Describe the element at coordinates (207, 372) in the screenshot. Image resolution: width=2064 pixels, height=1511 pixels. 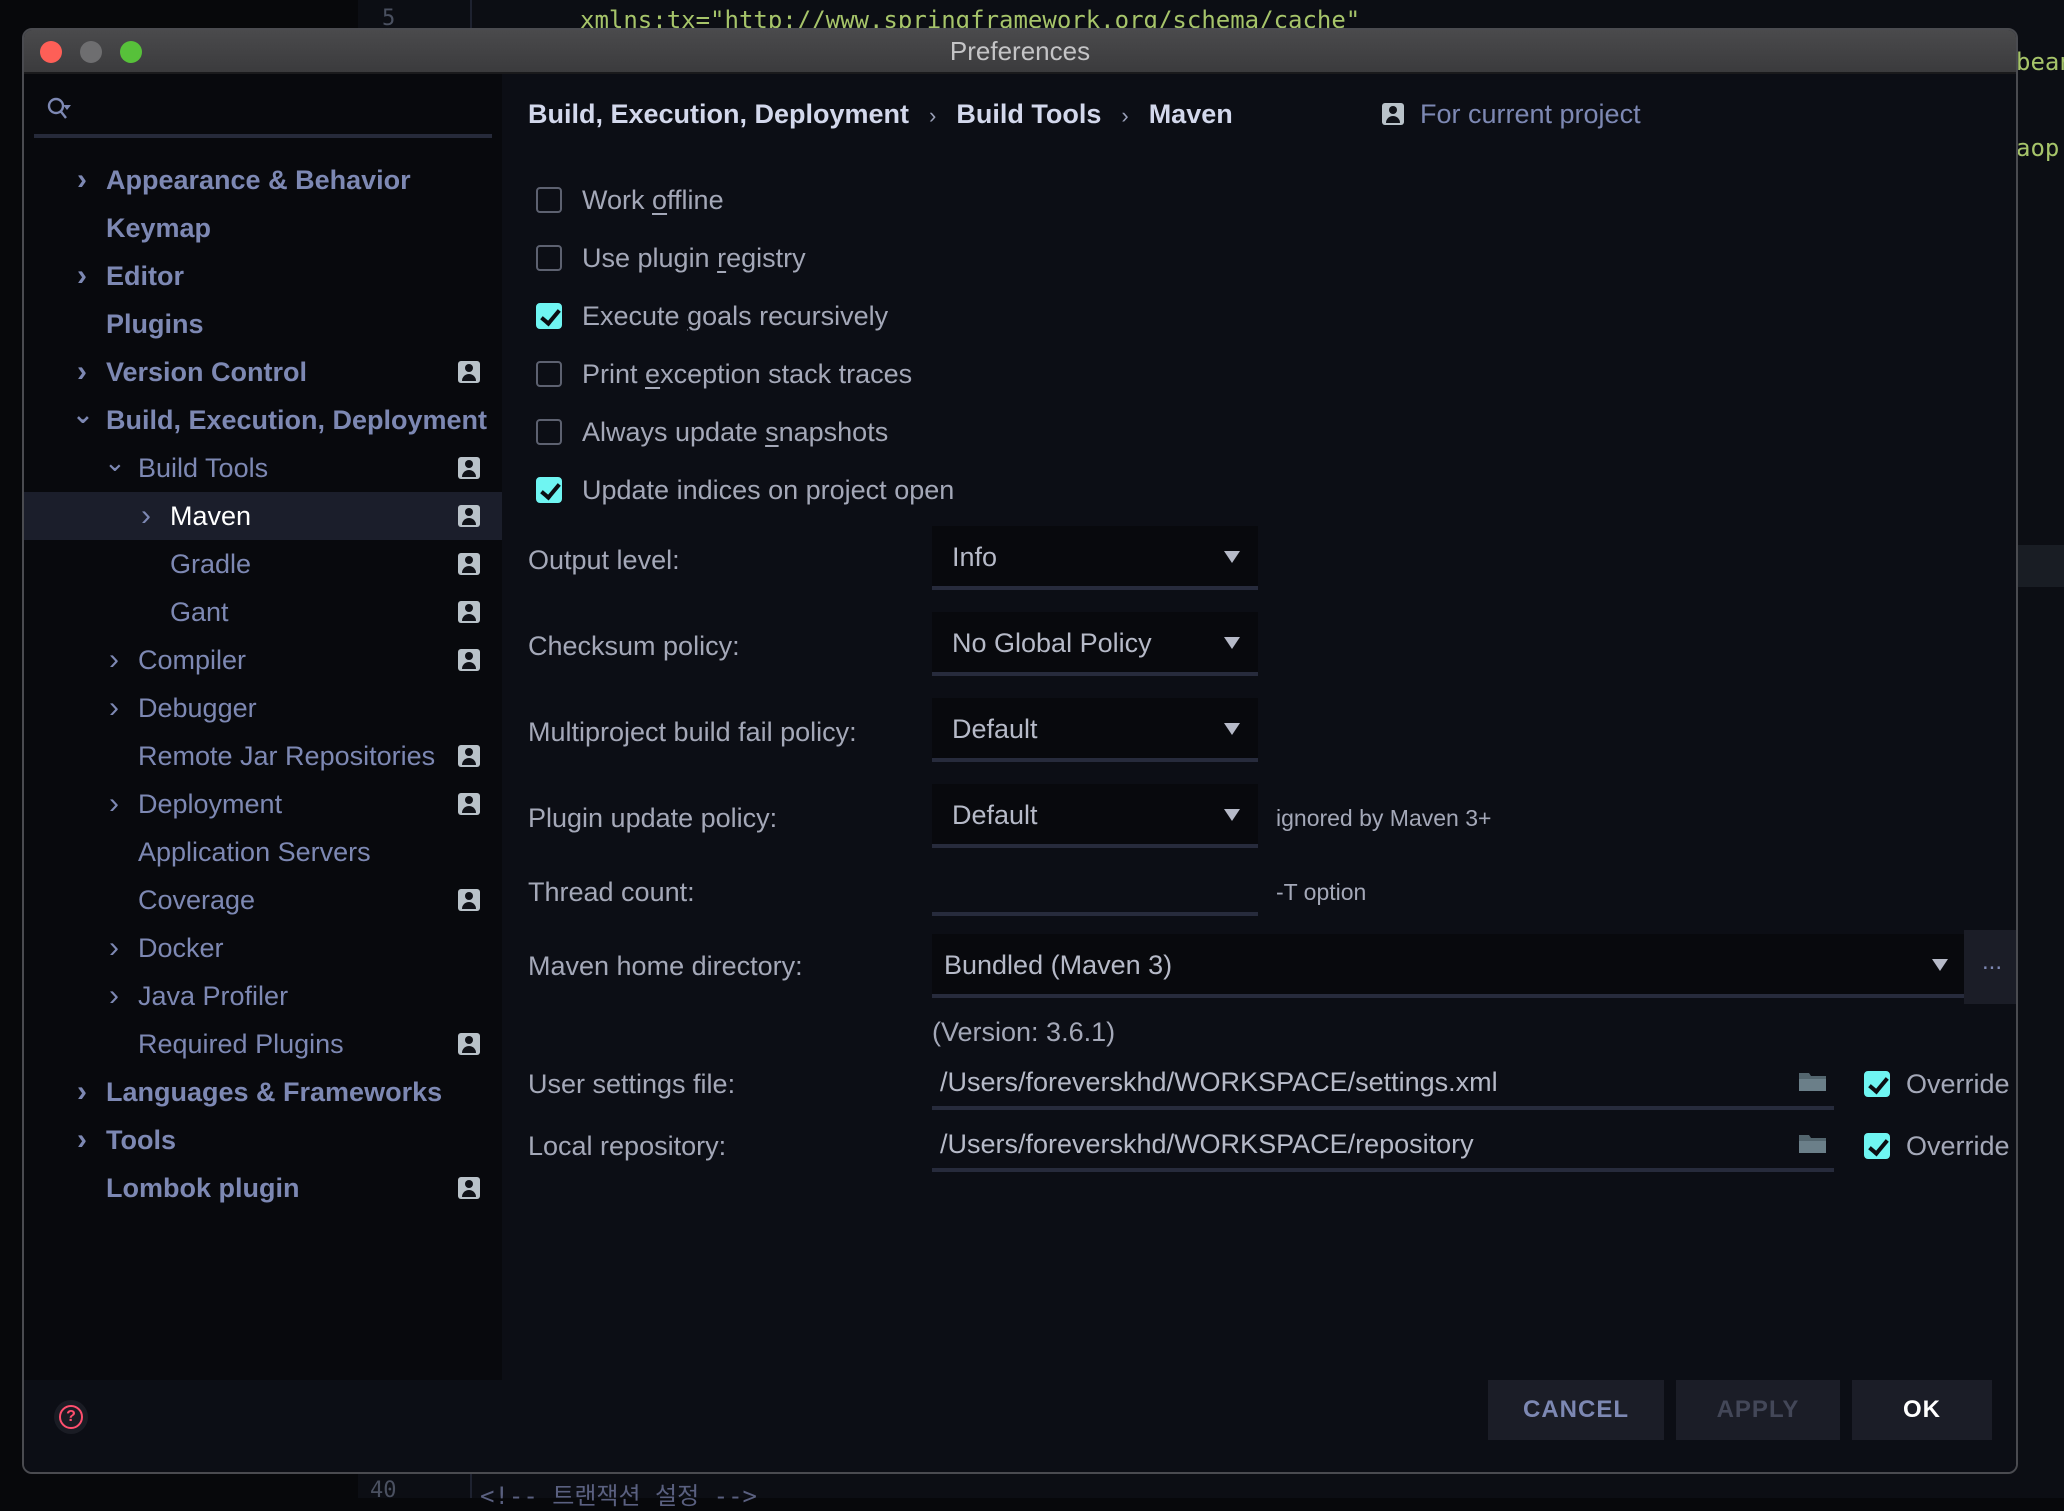
I see `sidebar-item-label: Version Control` at that location.